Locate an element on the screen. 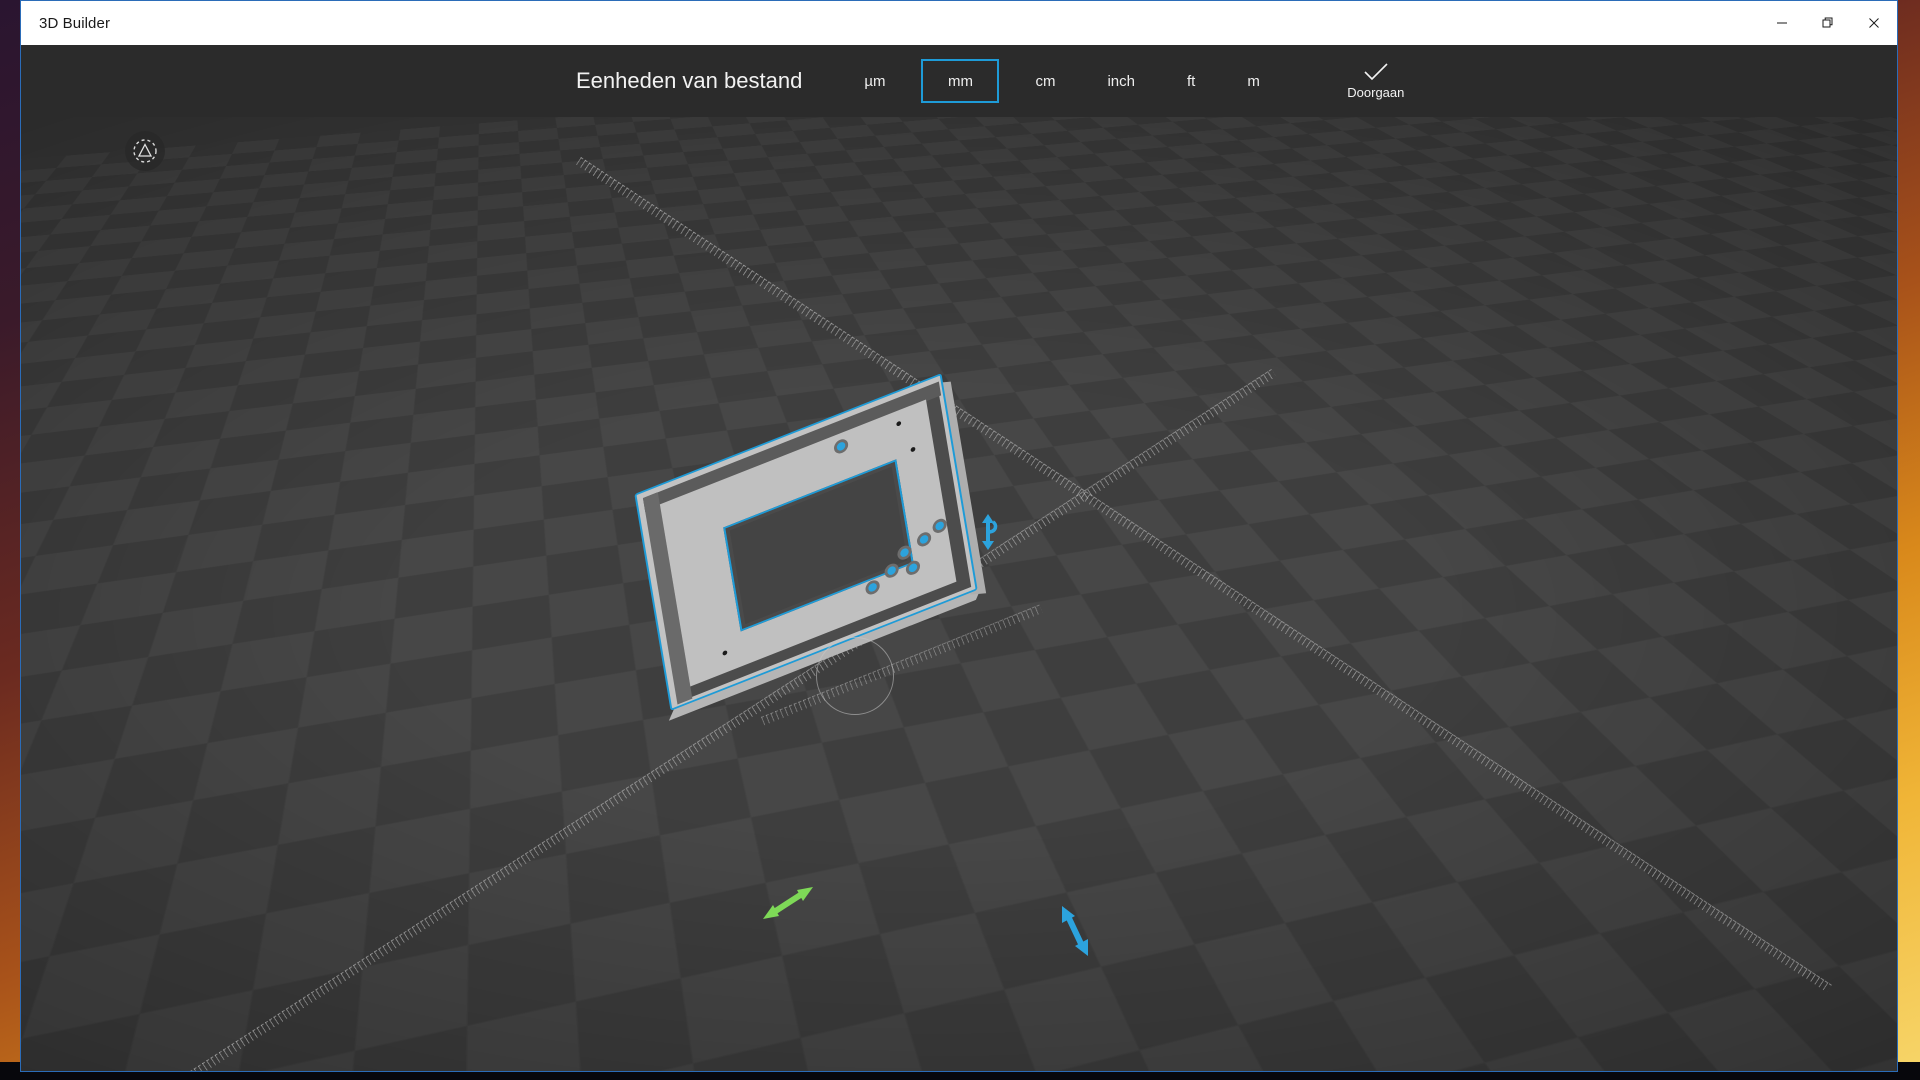 Image resolution: width=1920 pixels, height=1080 pixels. units-toolbar-content: Eenheden van bestand µm mm cm inch ft m is located at coordinates (1000, 81).